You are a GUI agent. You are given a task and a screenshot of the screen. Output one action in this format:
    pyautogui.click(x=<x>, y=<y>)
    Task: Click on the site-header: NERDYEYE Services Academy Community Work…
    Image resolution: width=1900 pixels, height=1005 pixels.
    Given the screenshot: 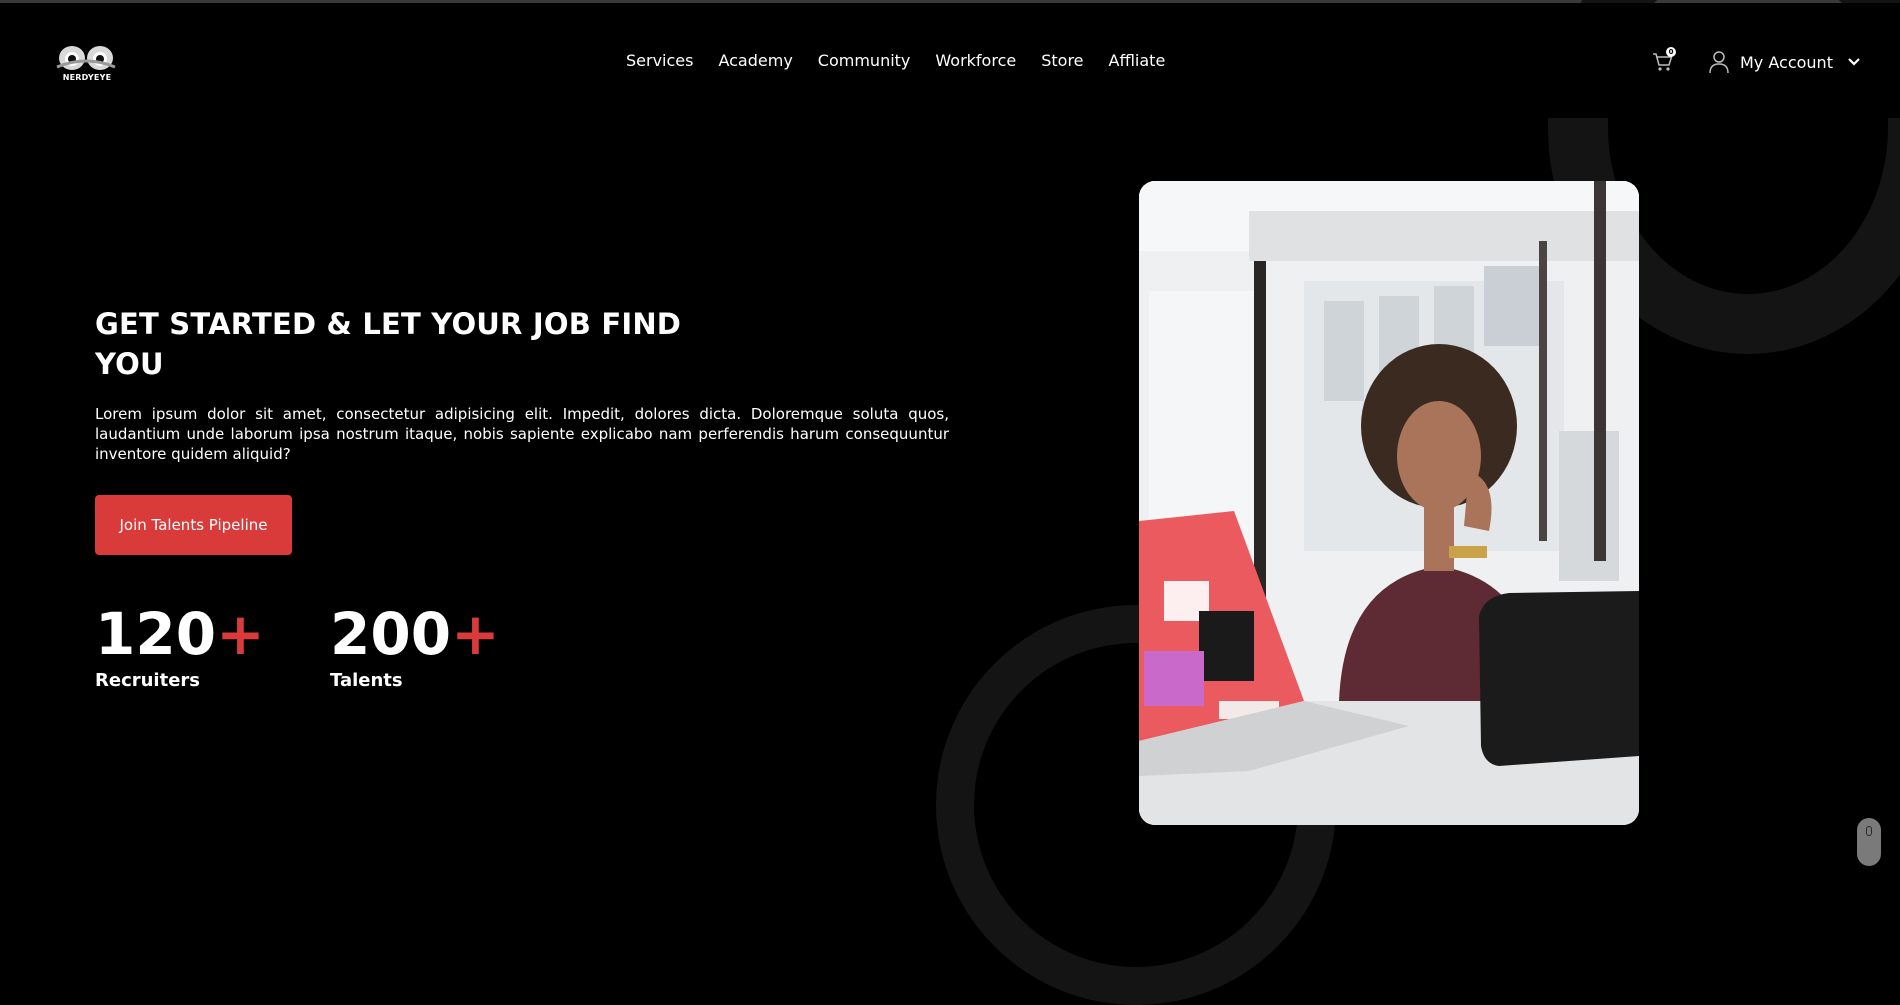 What is the action you would take?
    pyautogui.click(x=950, y=60)
    